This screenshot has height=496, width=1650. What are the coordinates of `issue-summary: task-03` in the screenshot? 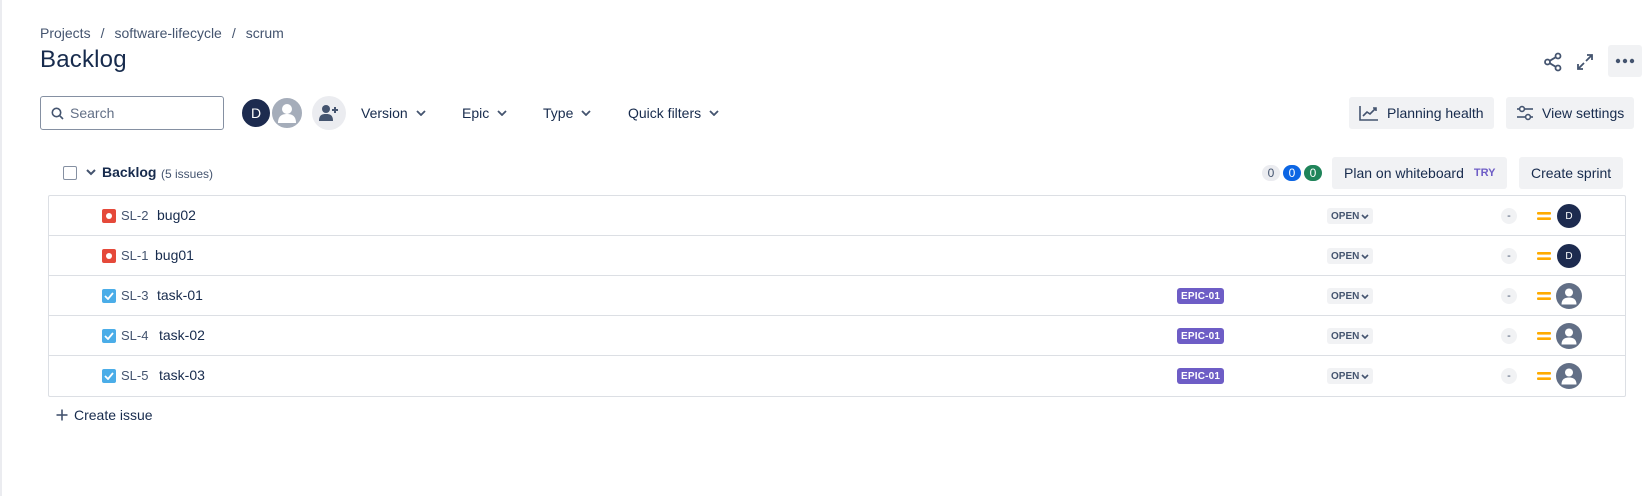 It's located at (182, 375).